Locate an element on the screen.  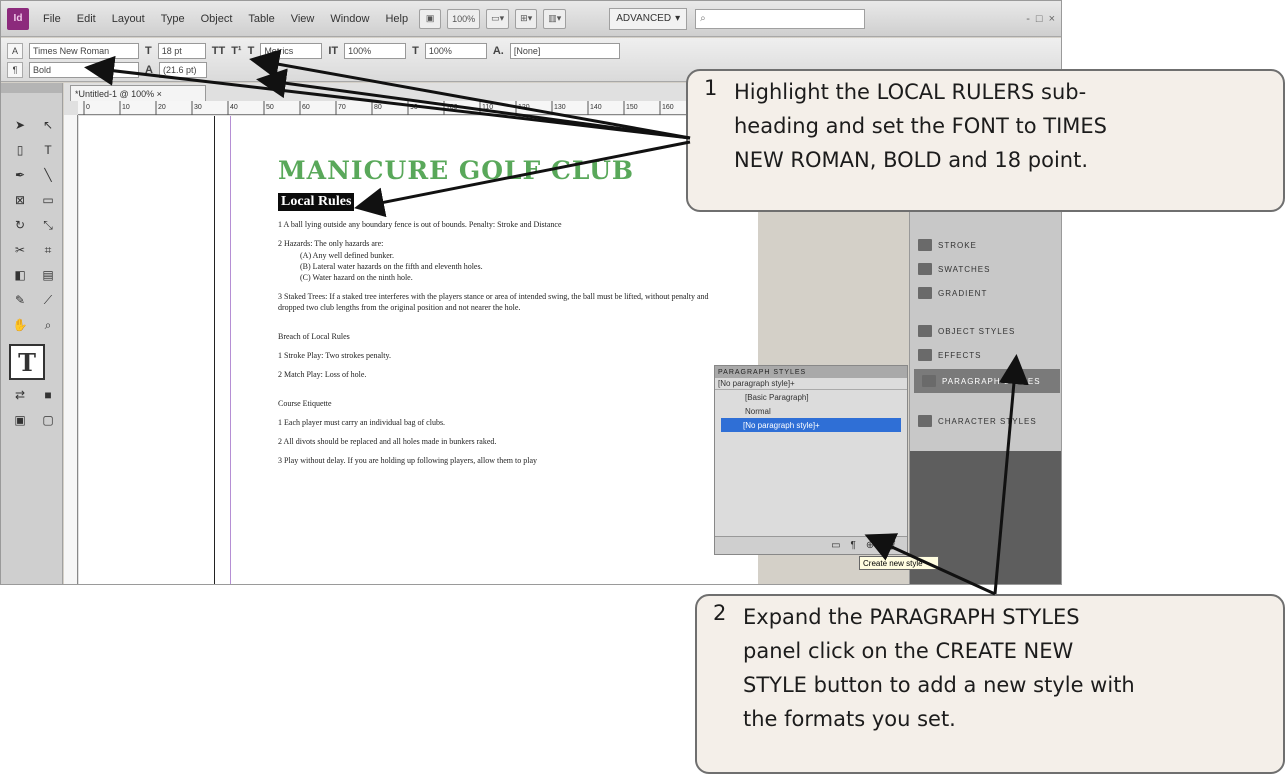
section-heading: Course Etiquette is located at coordinates (498, 403).